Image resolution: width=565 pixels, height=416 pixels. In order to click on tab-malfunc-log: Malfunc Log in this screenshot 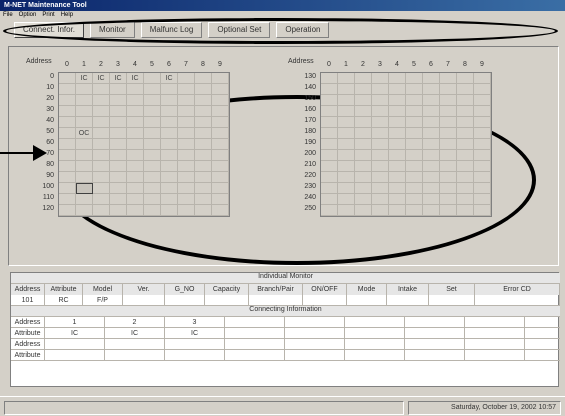, I will do `click(171, 30)`.